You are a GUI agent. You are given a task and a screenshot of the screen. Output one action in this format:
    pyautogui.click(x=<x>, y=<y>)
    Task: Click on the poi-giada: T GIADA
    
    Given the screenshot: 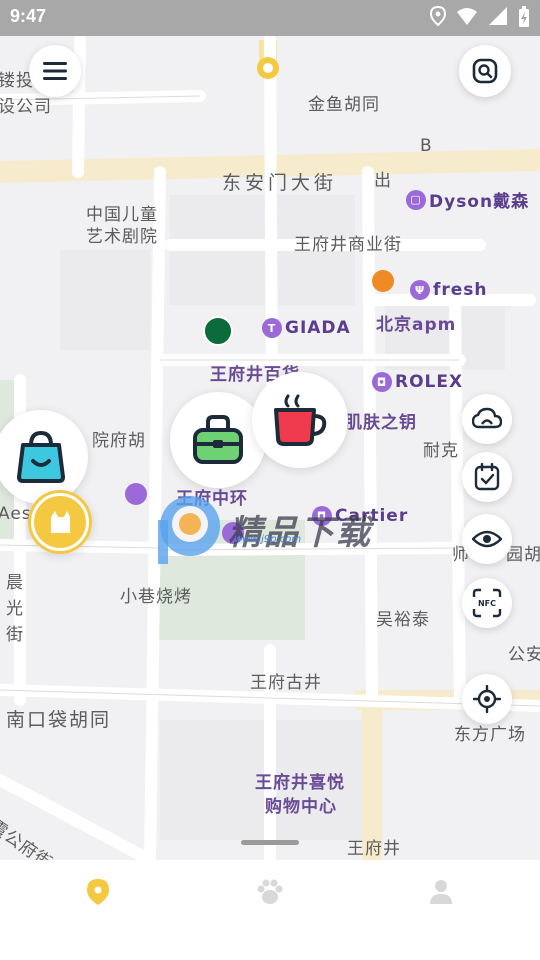 What is the action you would take?
    pyautogui.click(x=306, y=328)
    